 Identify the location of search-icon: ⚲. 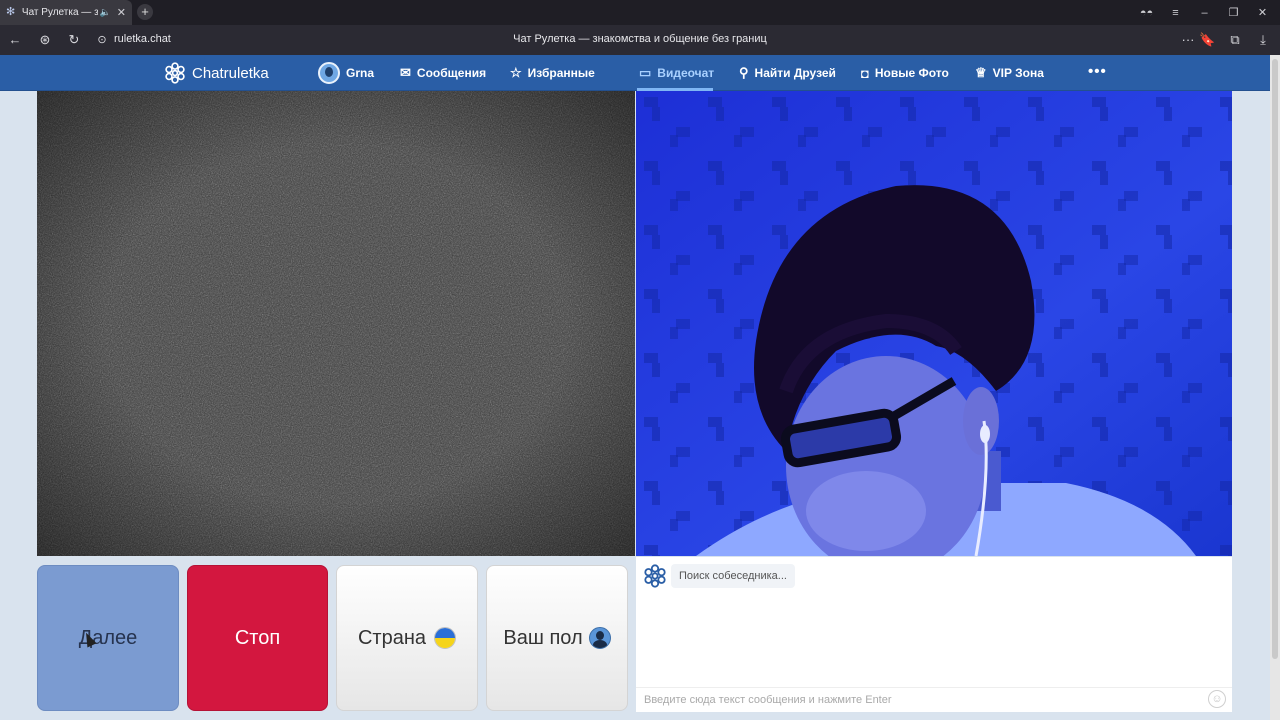
(744, 72).